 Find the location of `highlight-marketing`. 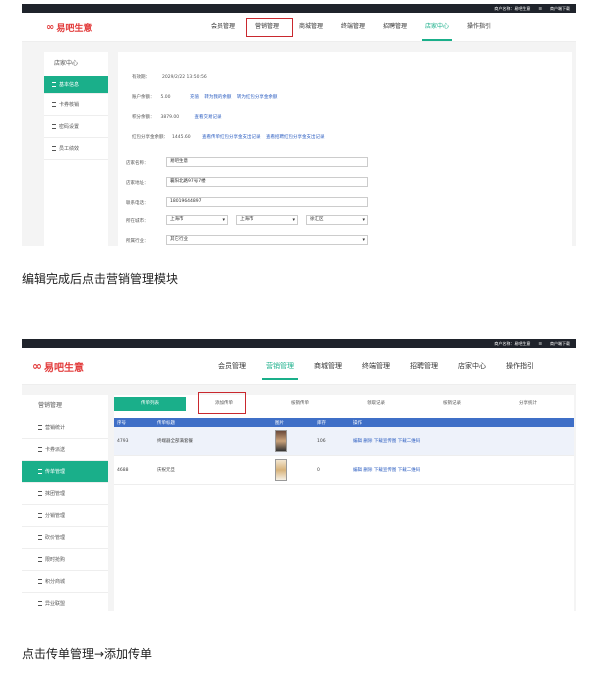

highlight-marketing is located at coordinates (269, 27).